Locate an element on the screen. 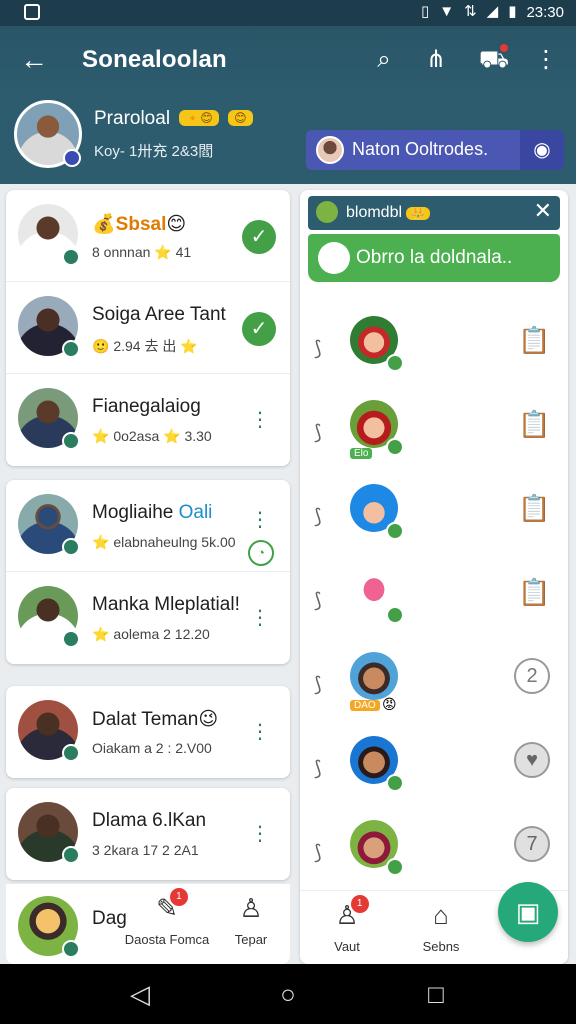 The image size is (576, 1024). system-nav-bar: ◁ ○ □ is located at coordinates (288, 994).